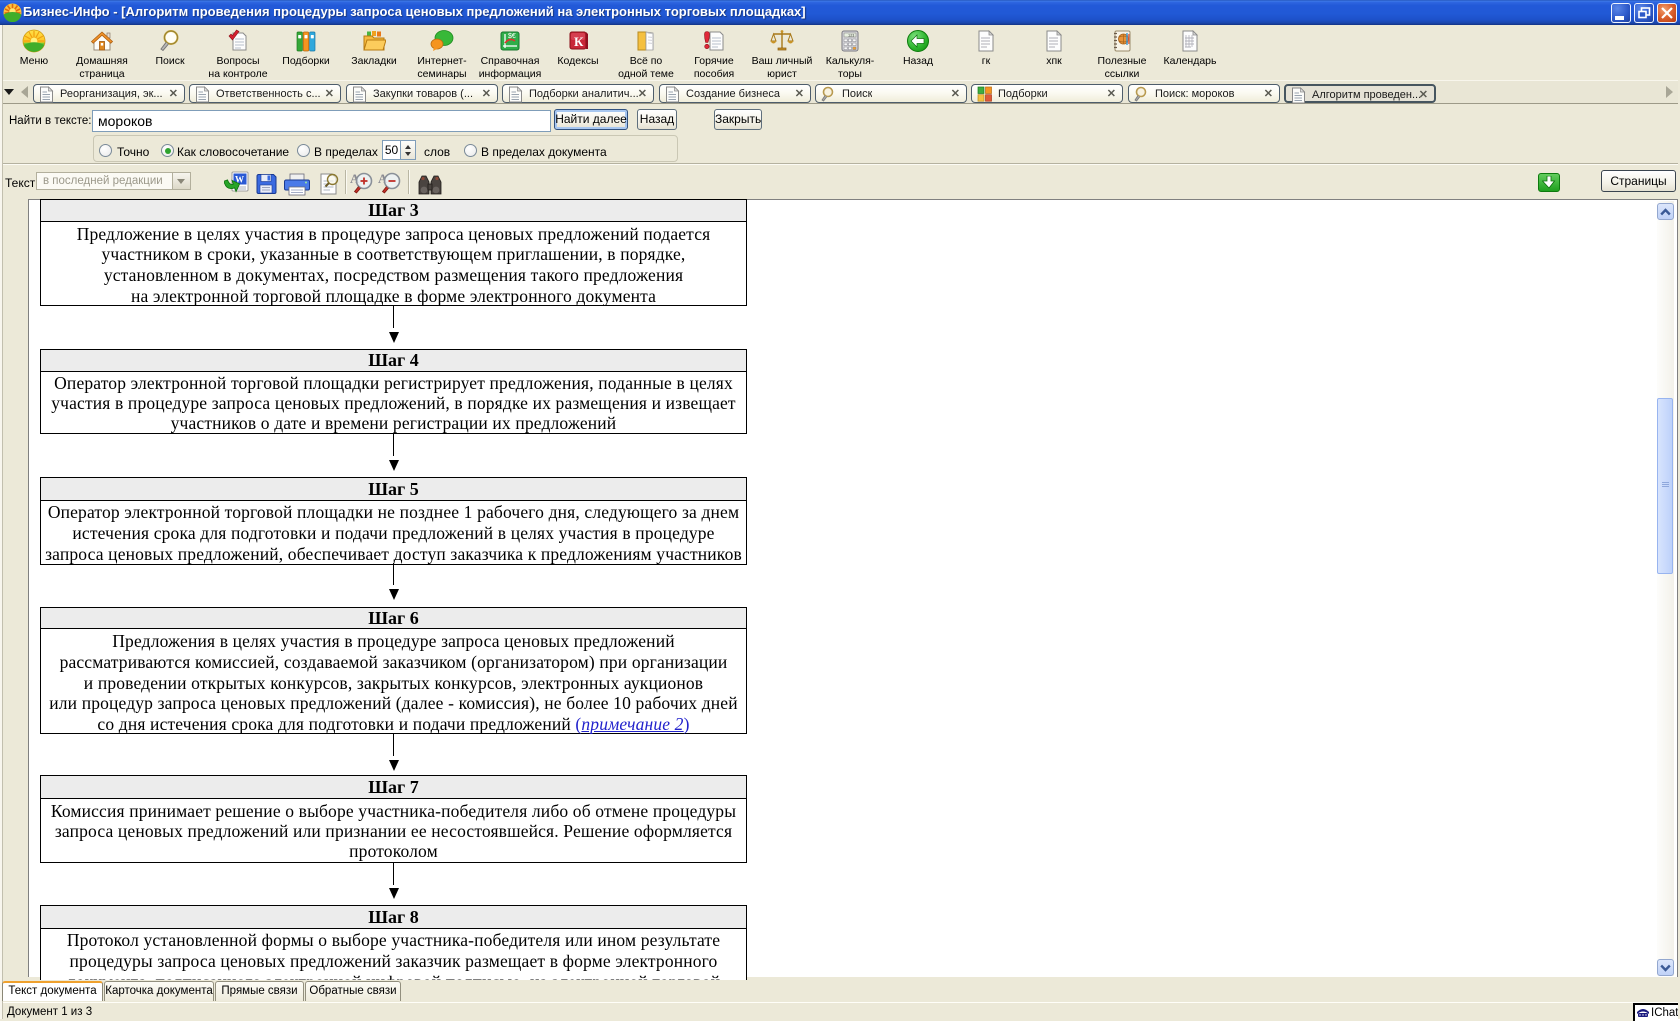 Image resolution: width=1680 pixels, height=1021 pixels. What do you see at coordinates (579, 41) in the screenshot?
I see `svg-text: К` at bounding box center [579, 41].